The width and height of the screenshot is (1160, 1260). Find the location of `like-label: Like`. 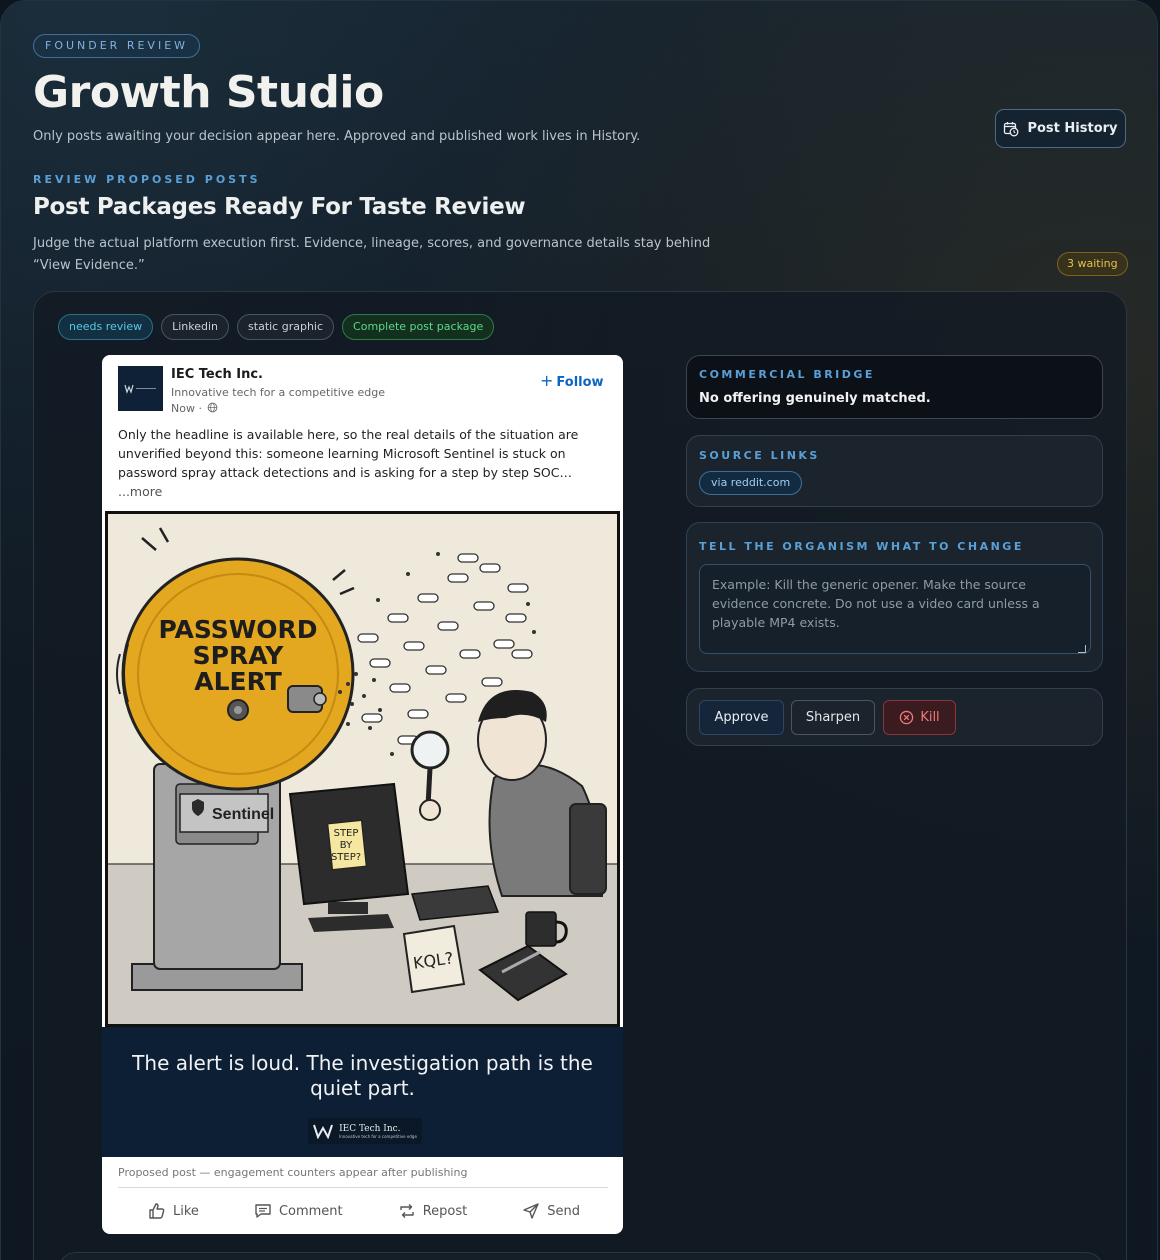

like-label: Like is located at coordinates (186, 1211).